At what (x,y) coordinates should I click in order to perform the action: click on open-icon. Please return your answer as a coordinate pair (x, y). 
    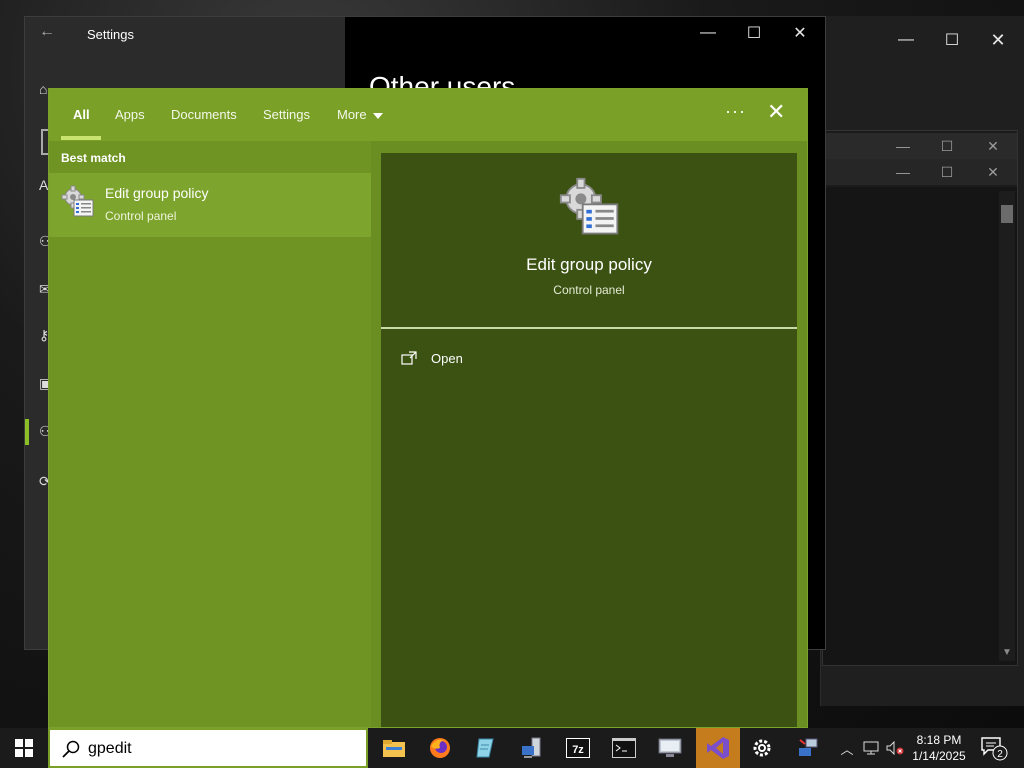
    Looking at the image, I should click on (409, 358).